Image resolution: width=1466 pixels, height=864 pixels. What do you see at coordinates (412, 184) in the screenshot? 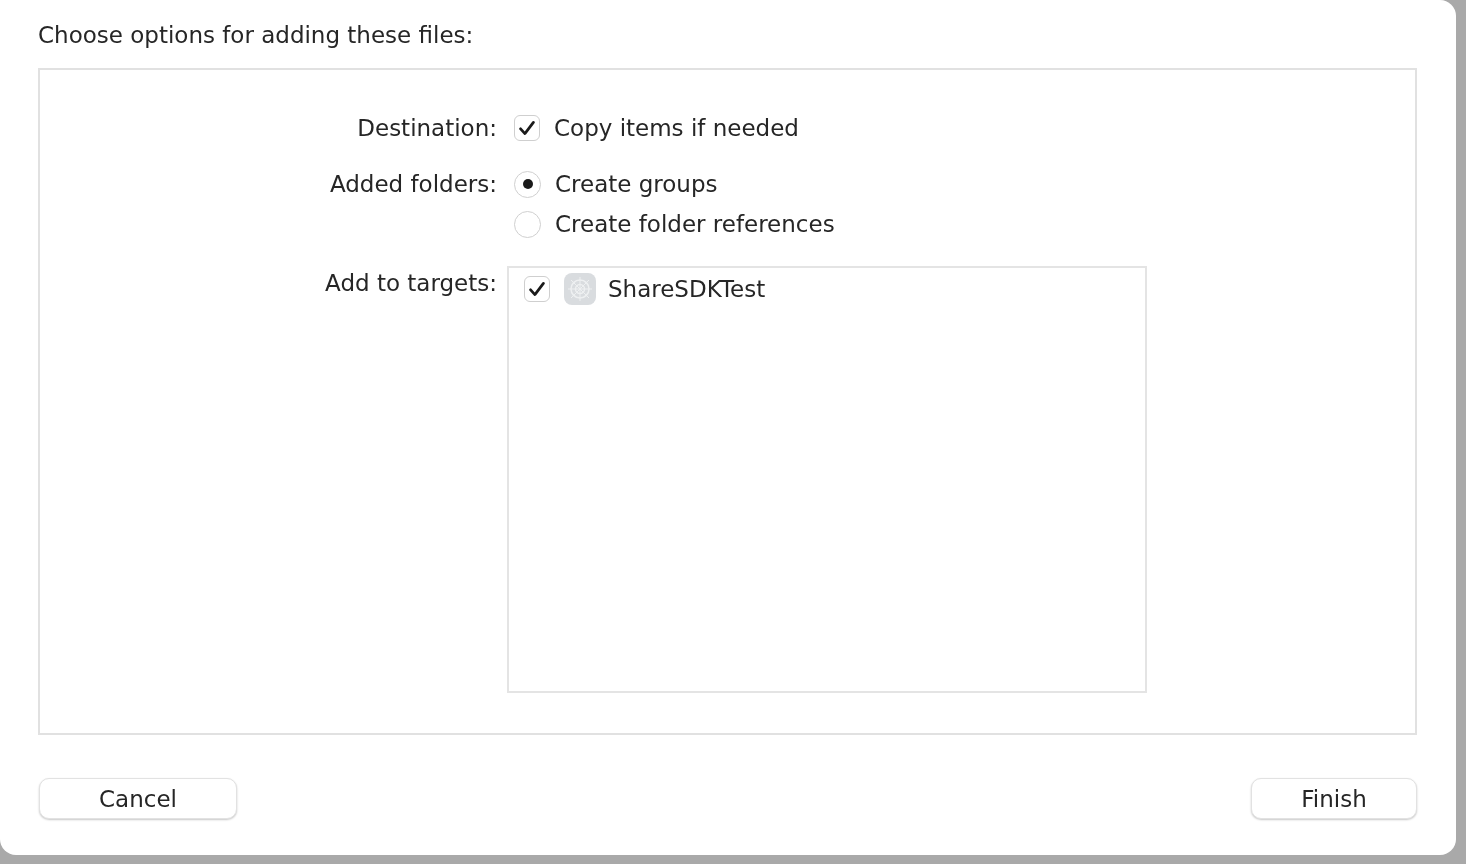
I see `option-label: Added folders:` at bounding box center [412, 184].